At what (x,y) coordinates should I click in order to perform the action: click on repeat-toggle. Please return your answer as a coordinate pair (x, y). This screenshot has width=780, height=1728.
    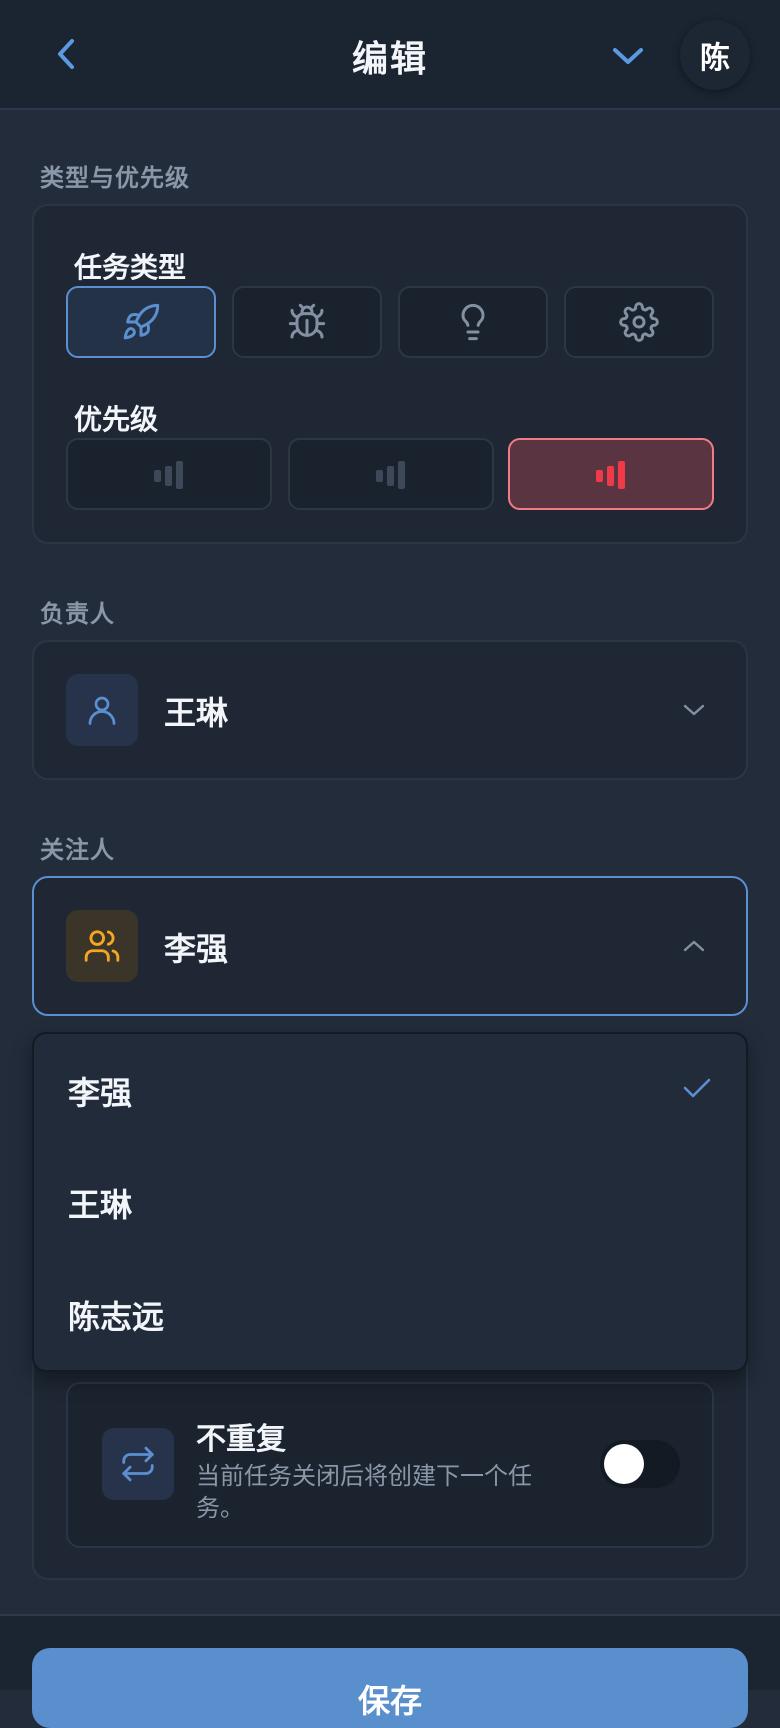
    Looking at the image, I should click on (640, 1464).